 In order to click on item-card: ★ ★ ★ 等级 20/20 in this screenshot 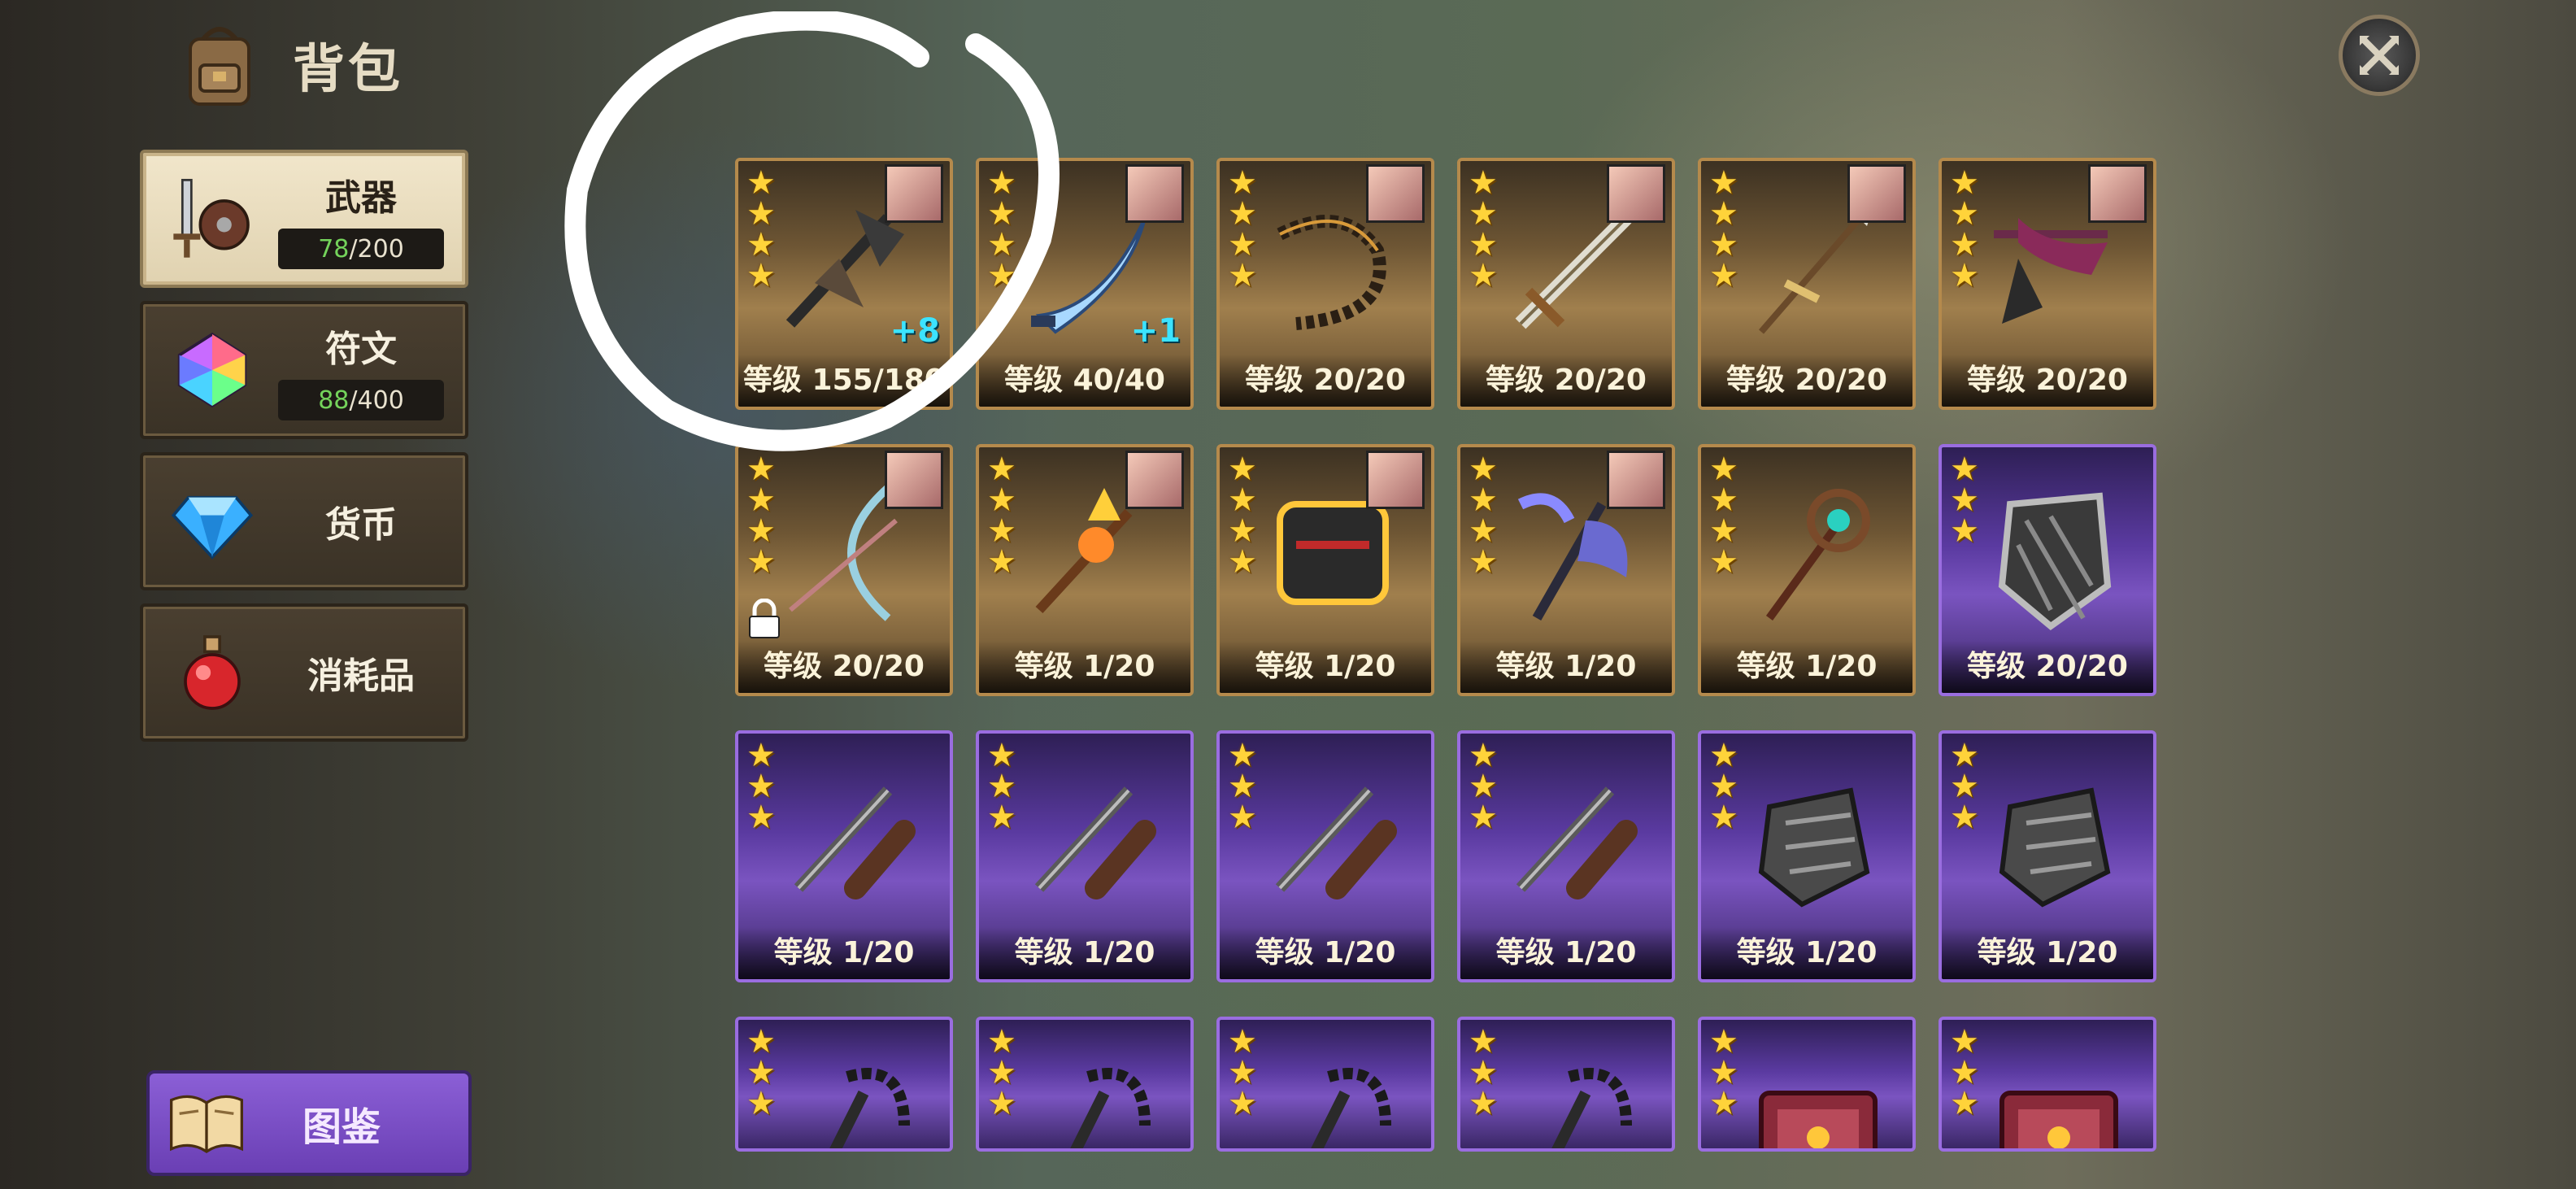, I will do `click(2048, 570)`.